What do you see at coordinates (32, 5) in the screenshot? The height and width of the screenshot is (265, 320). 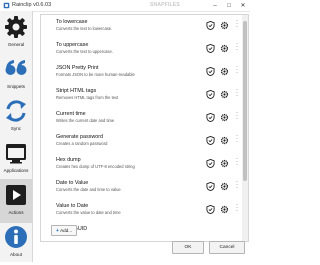 I see `window-title: Rainclip v0.6.03` at bounding box center [32, 5].